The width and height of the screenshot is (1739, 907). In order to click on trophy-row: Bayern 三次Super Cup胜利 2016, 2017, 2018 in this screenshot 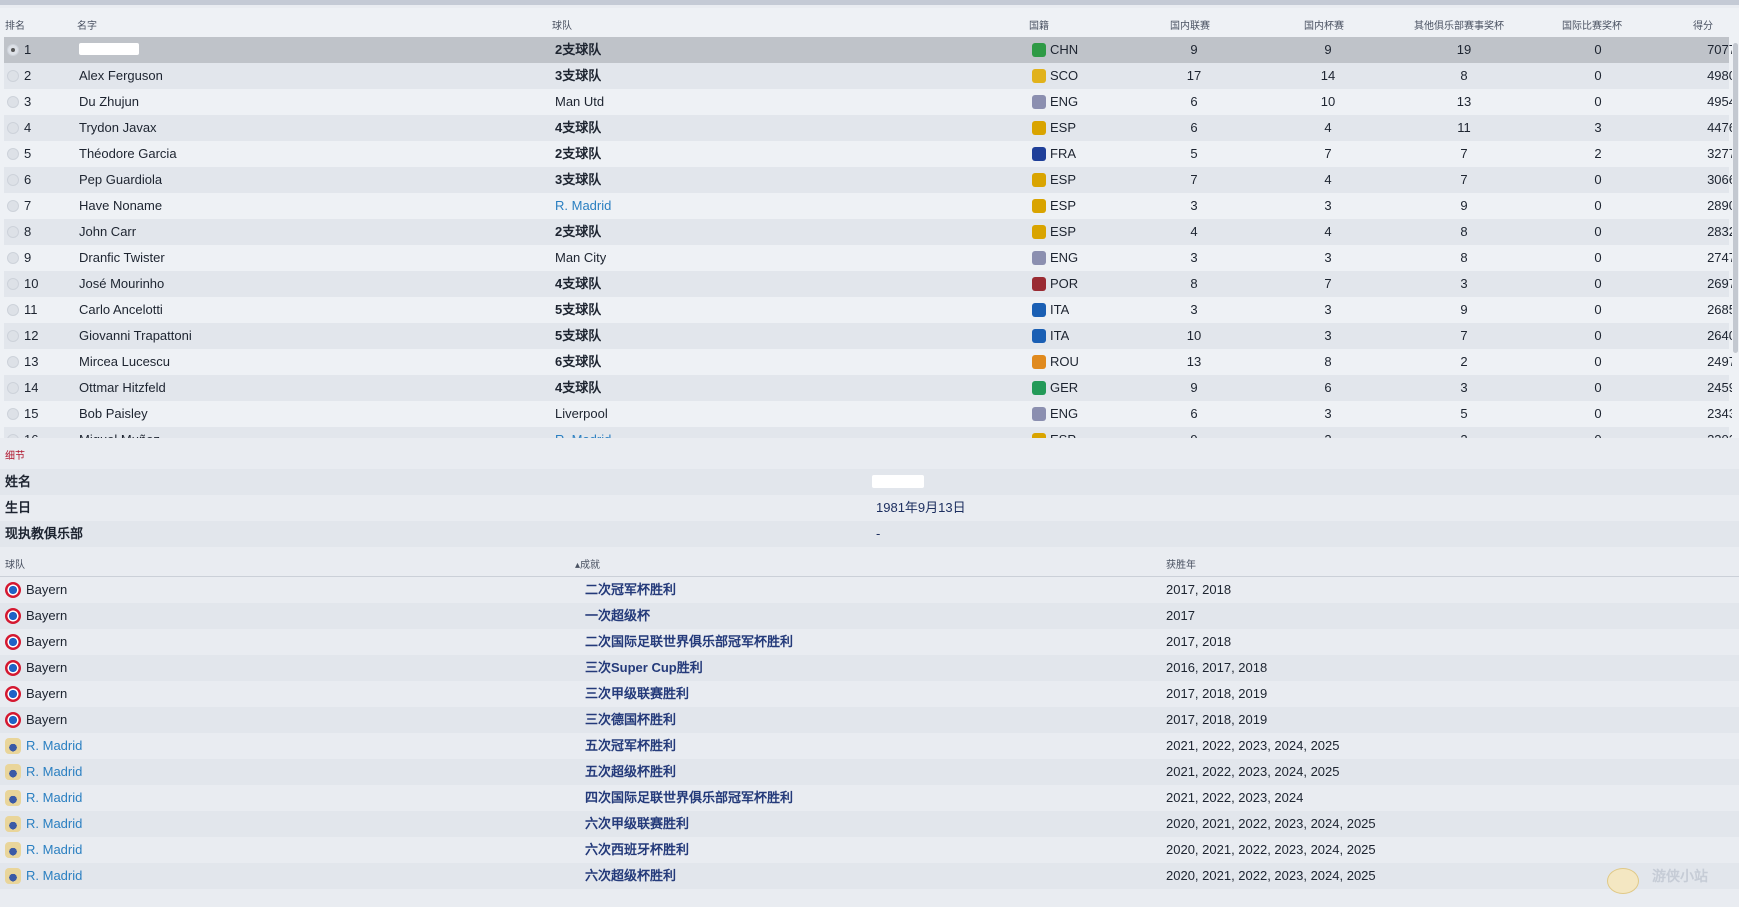, I will do `click(869, 668)`.